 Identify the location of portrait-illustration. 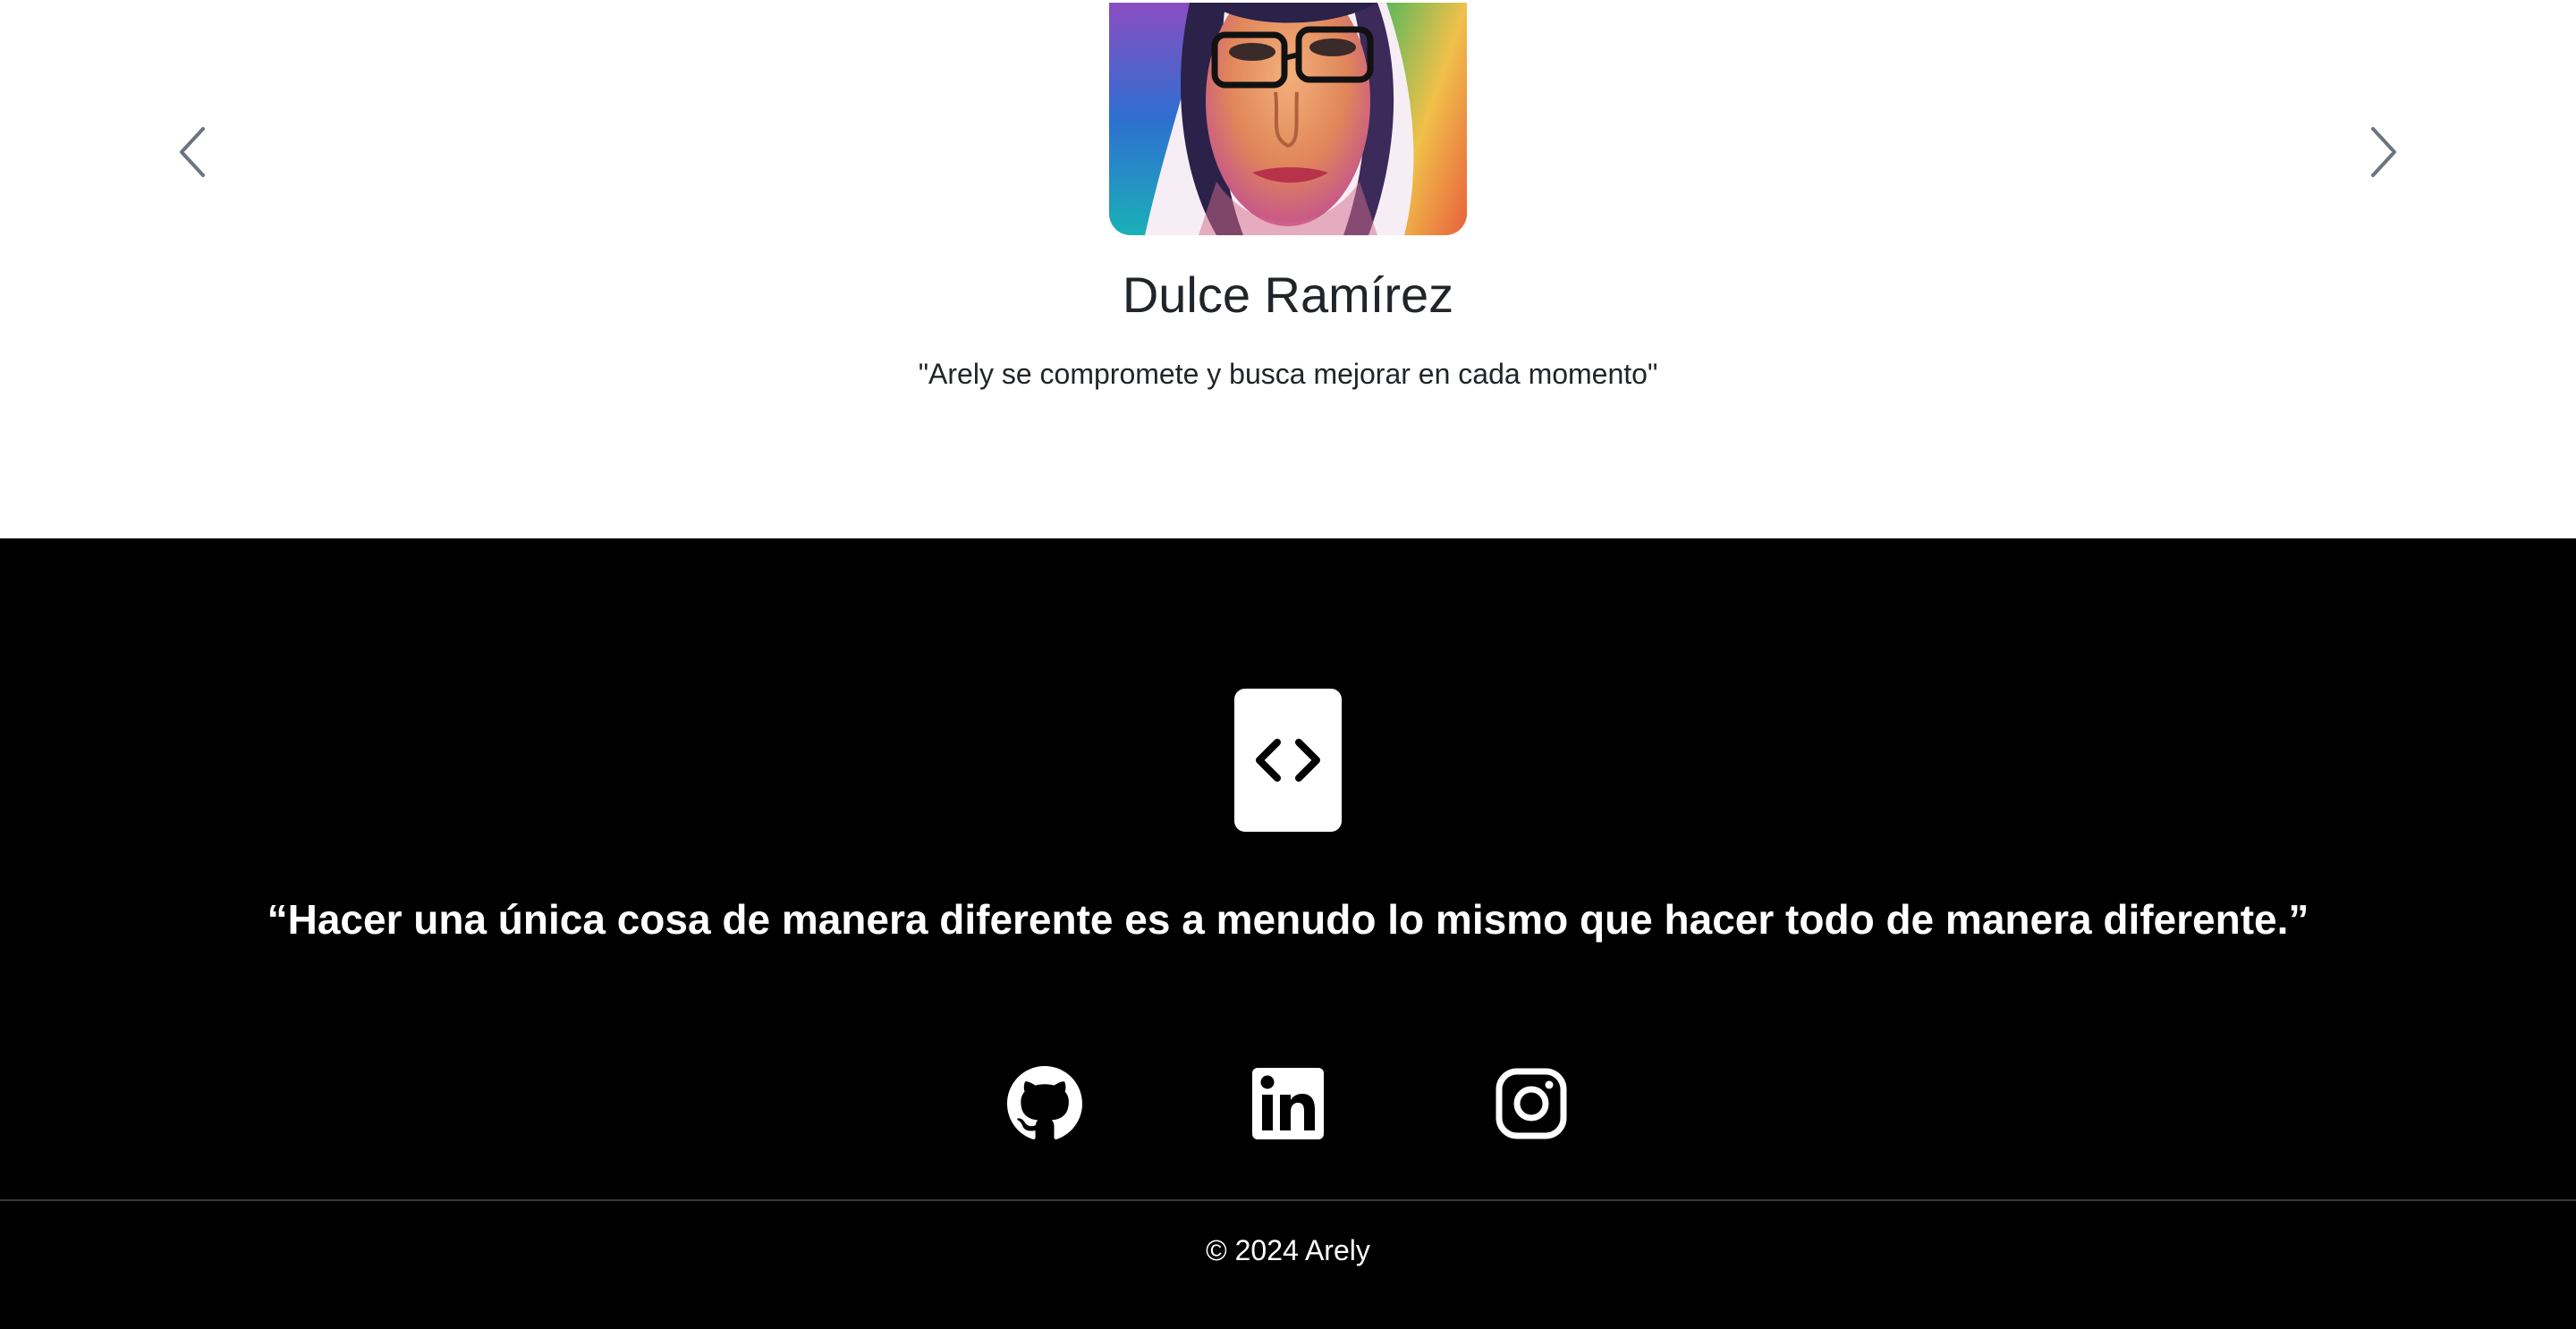
(1288, 119).